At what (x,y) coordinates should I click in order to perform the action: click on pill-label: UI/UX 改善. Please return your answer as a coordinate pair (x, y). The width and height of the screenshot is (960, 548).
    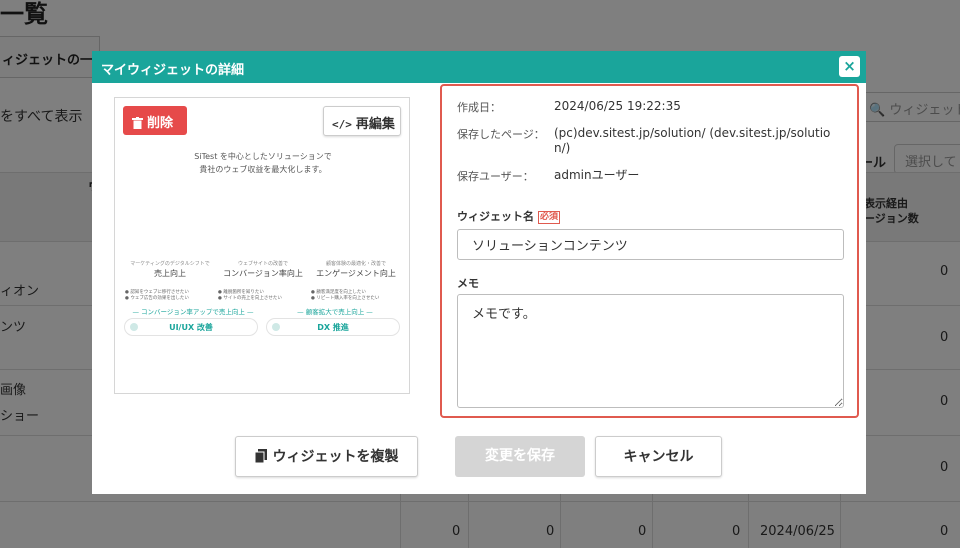
    Looking at the image, I should click on (191, 327).